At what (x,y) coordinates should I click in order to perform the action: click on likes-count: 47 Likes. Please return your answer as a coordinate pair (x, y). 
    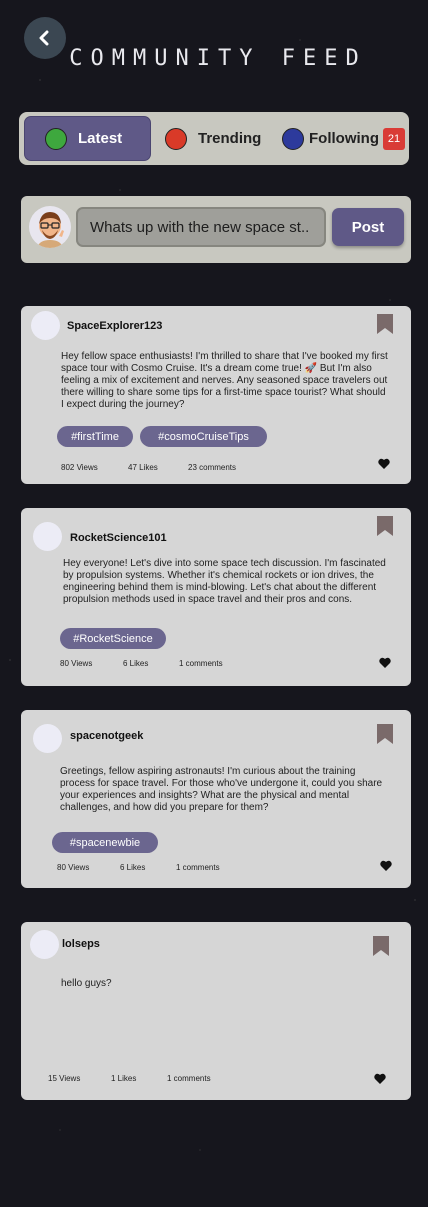
    Looking at the image, I should click on (143, 467).